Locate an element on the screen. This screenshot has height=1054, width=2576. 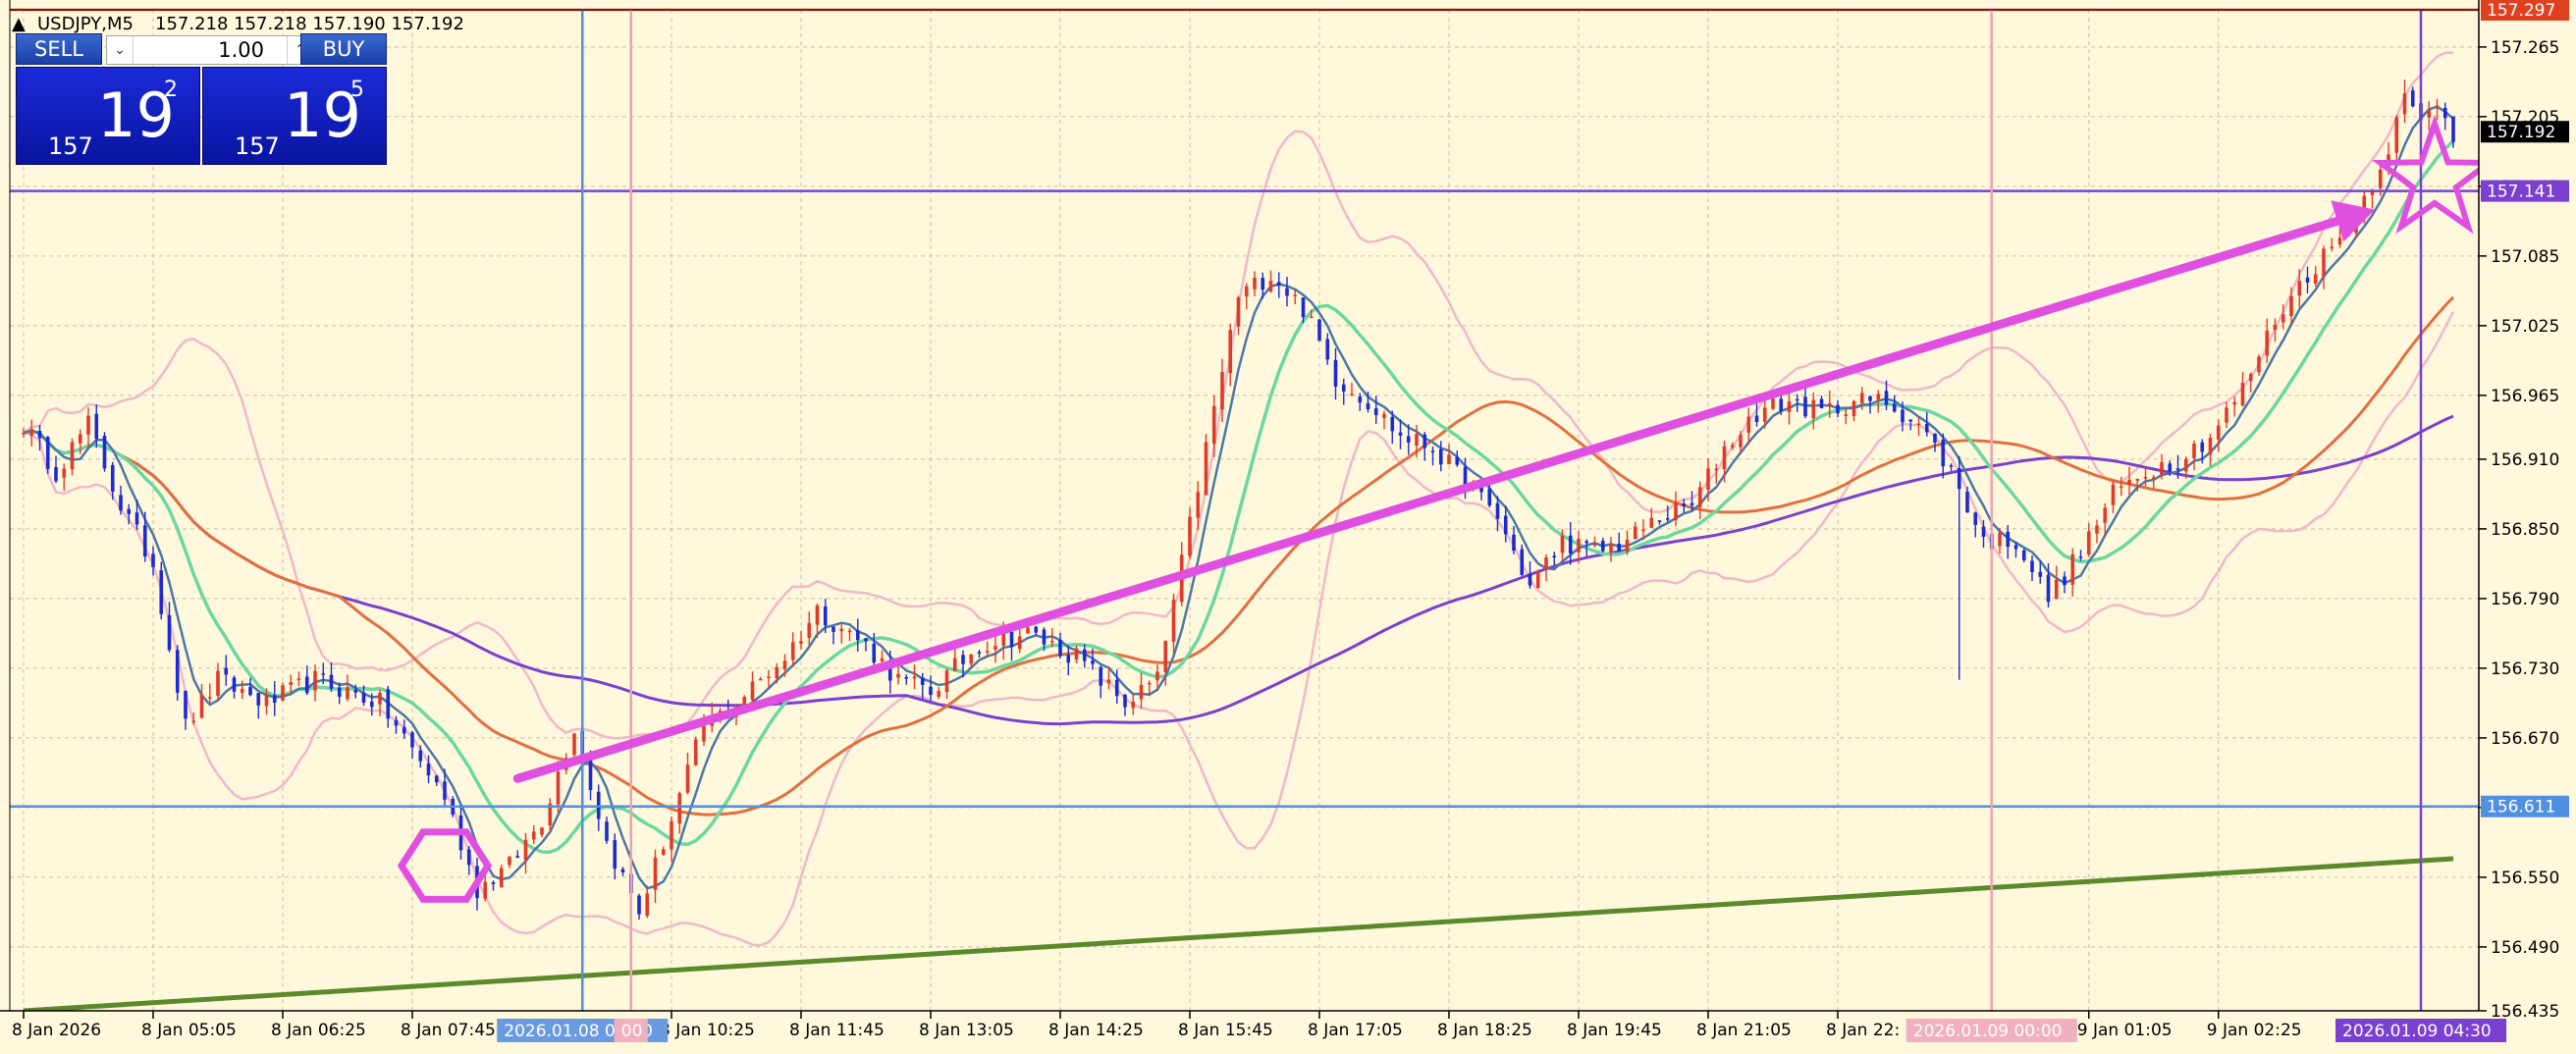
x-tick-label: 9 Jan 01:05 is located at coordinates (2125, 1030).